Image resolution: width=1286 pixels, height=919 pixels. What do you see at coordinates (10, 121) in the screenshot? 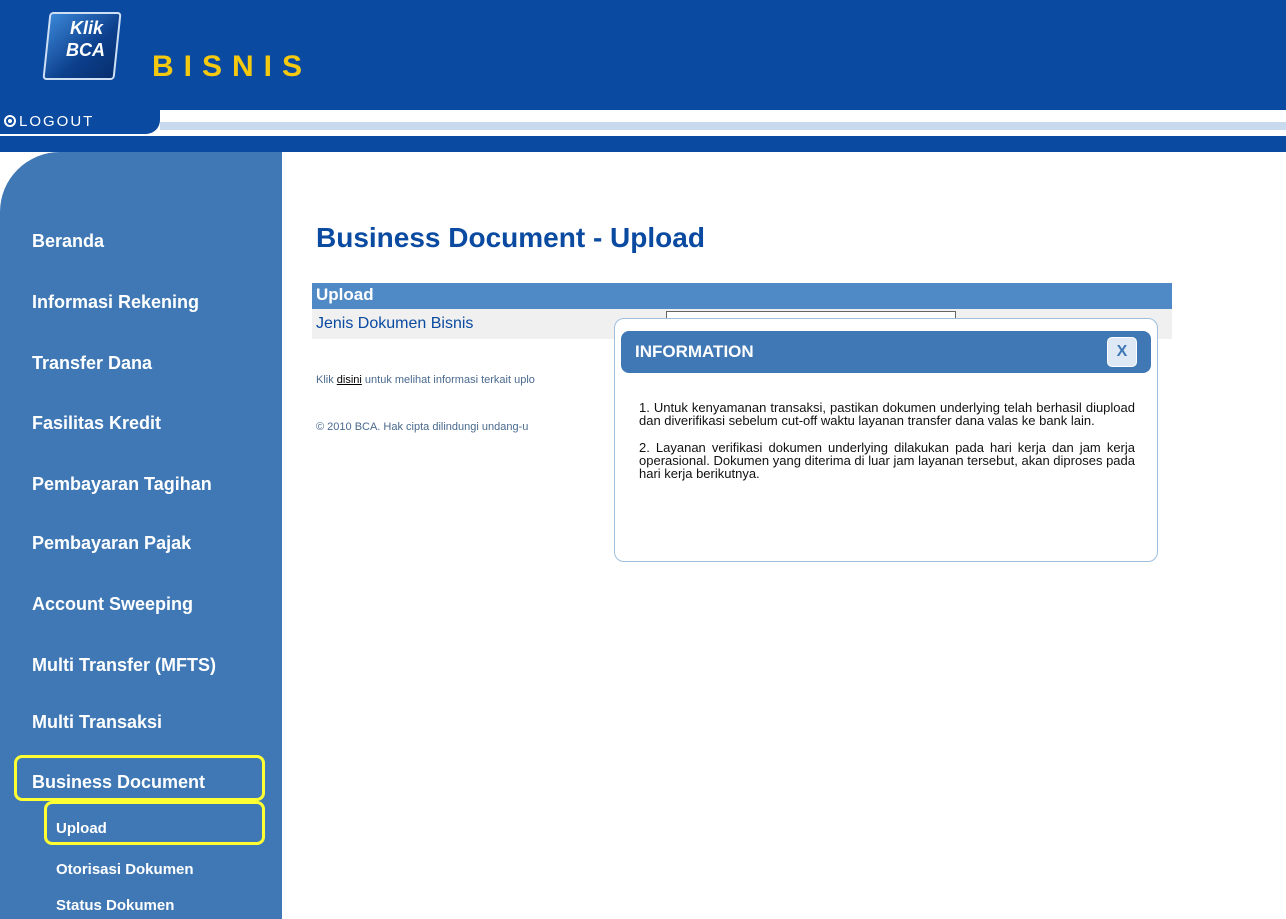
I see `power-icon` at bounding box center [10, 121].